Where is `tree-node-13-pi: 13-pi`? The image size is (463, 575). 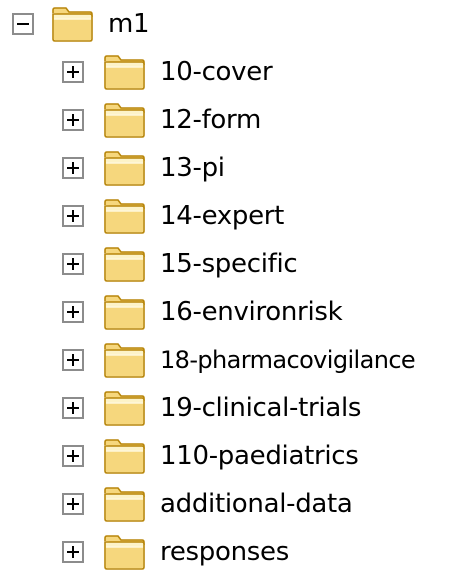
tree-node-13-pi: 13-pi is located at coordinates (144, 168).